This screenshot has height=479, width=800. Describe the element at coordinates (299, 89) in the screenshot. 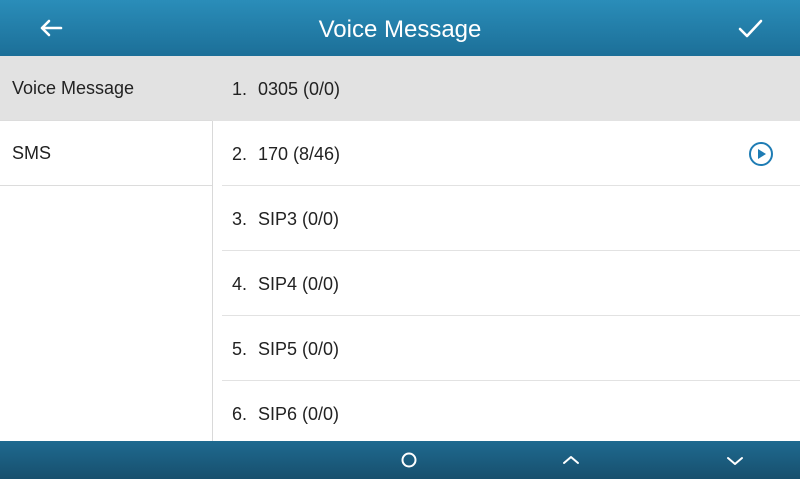

I see `item-label: 0305 (0/0)` at that location.